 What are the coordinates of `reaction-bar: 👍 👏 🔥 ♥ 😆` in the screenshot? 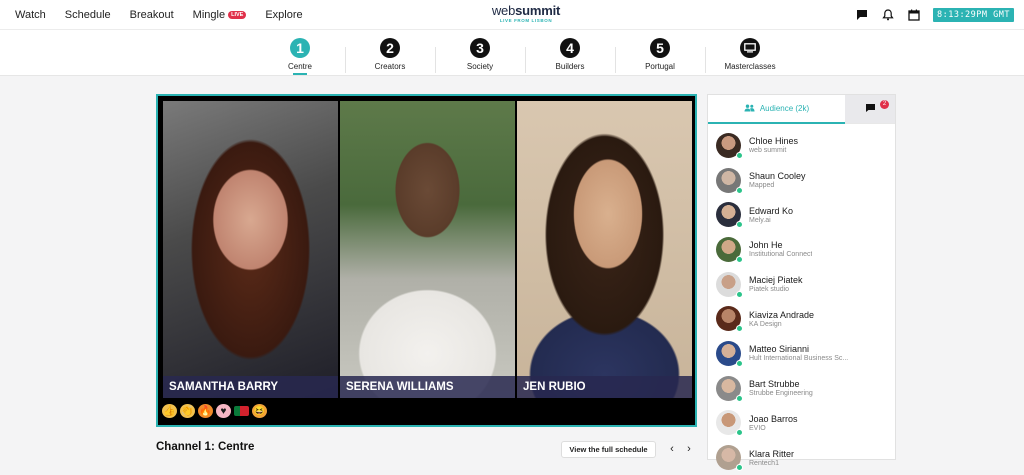 It's located at (214, 411).